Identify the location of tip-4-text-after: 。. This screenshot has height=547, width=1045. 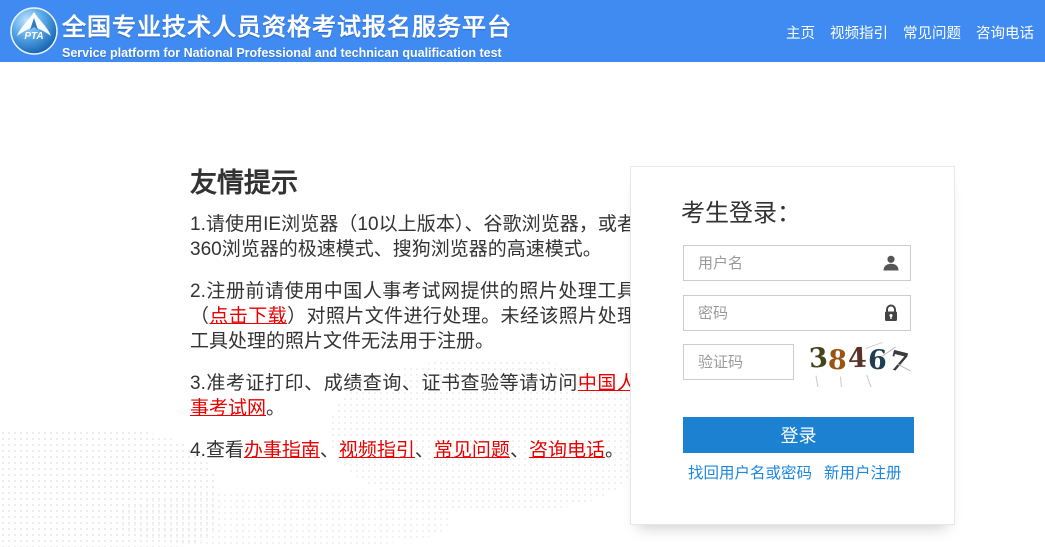
(614, 450).